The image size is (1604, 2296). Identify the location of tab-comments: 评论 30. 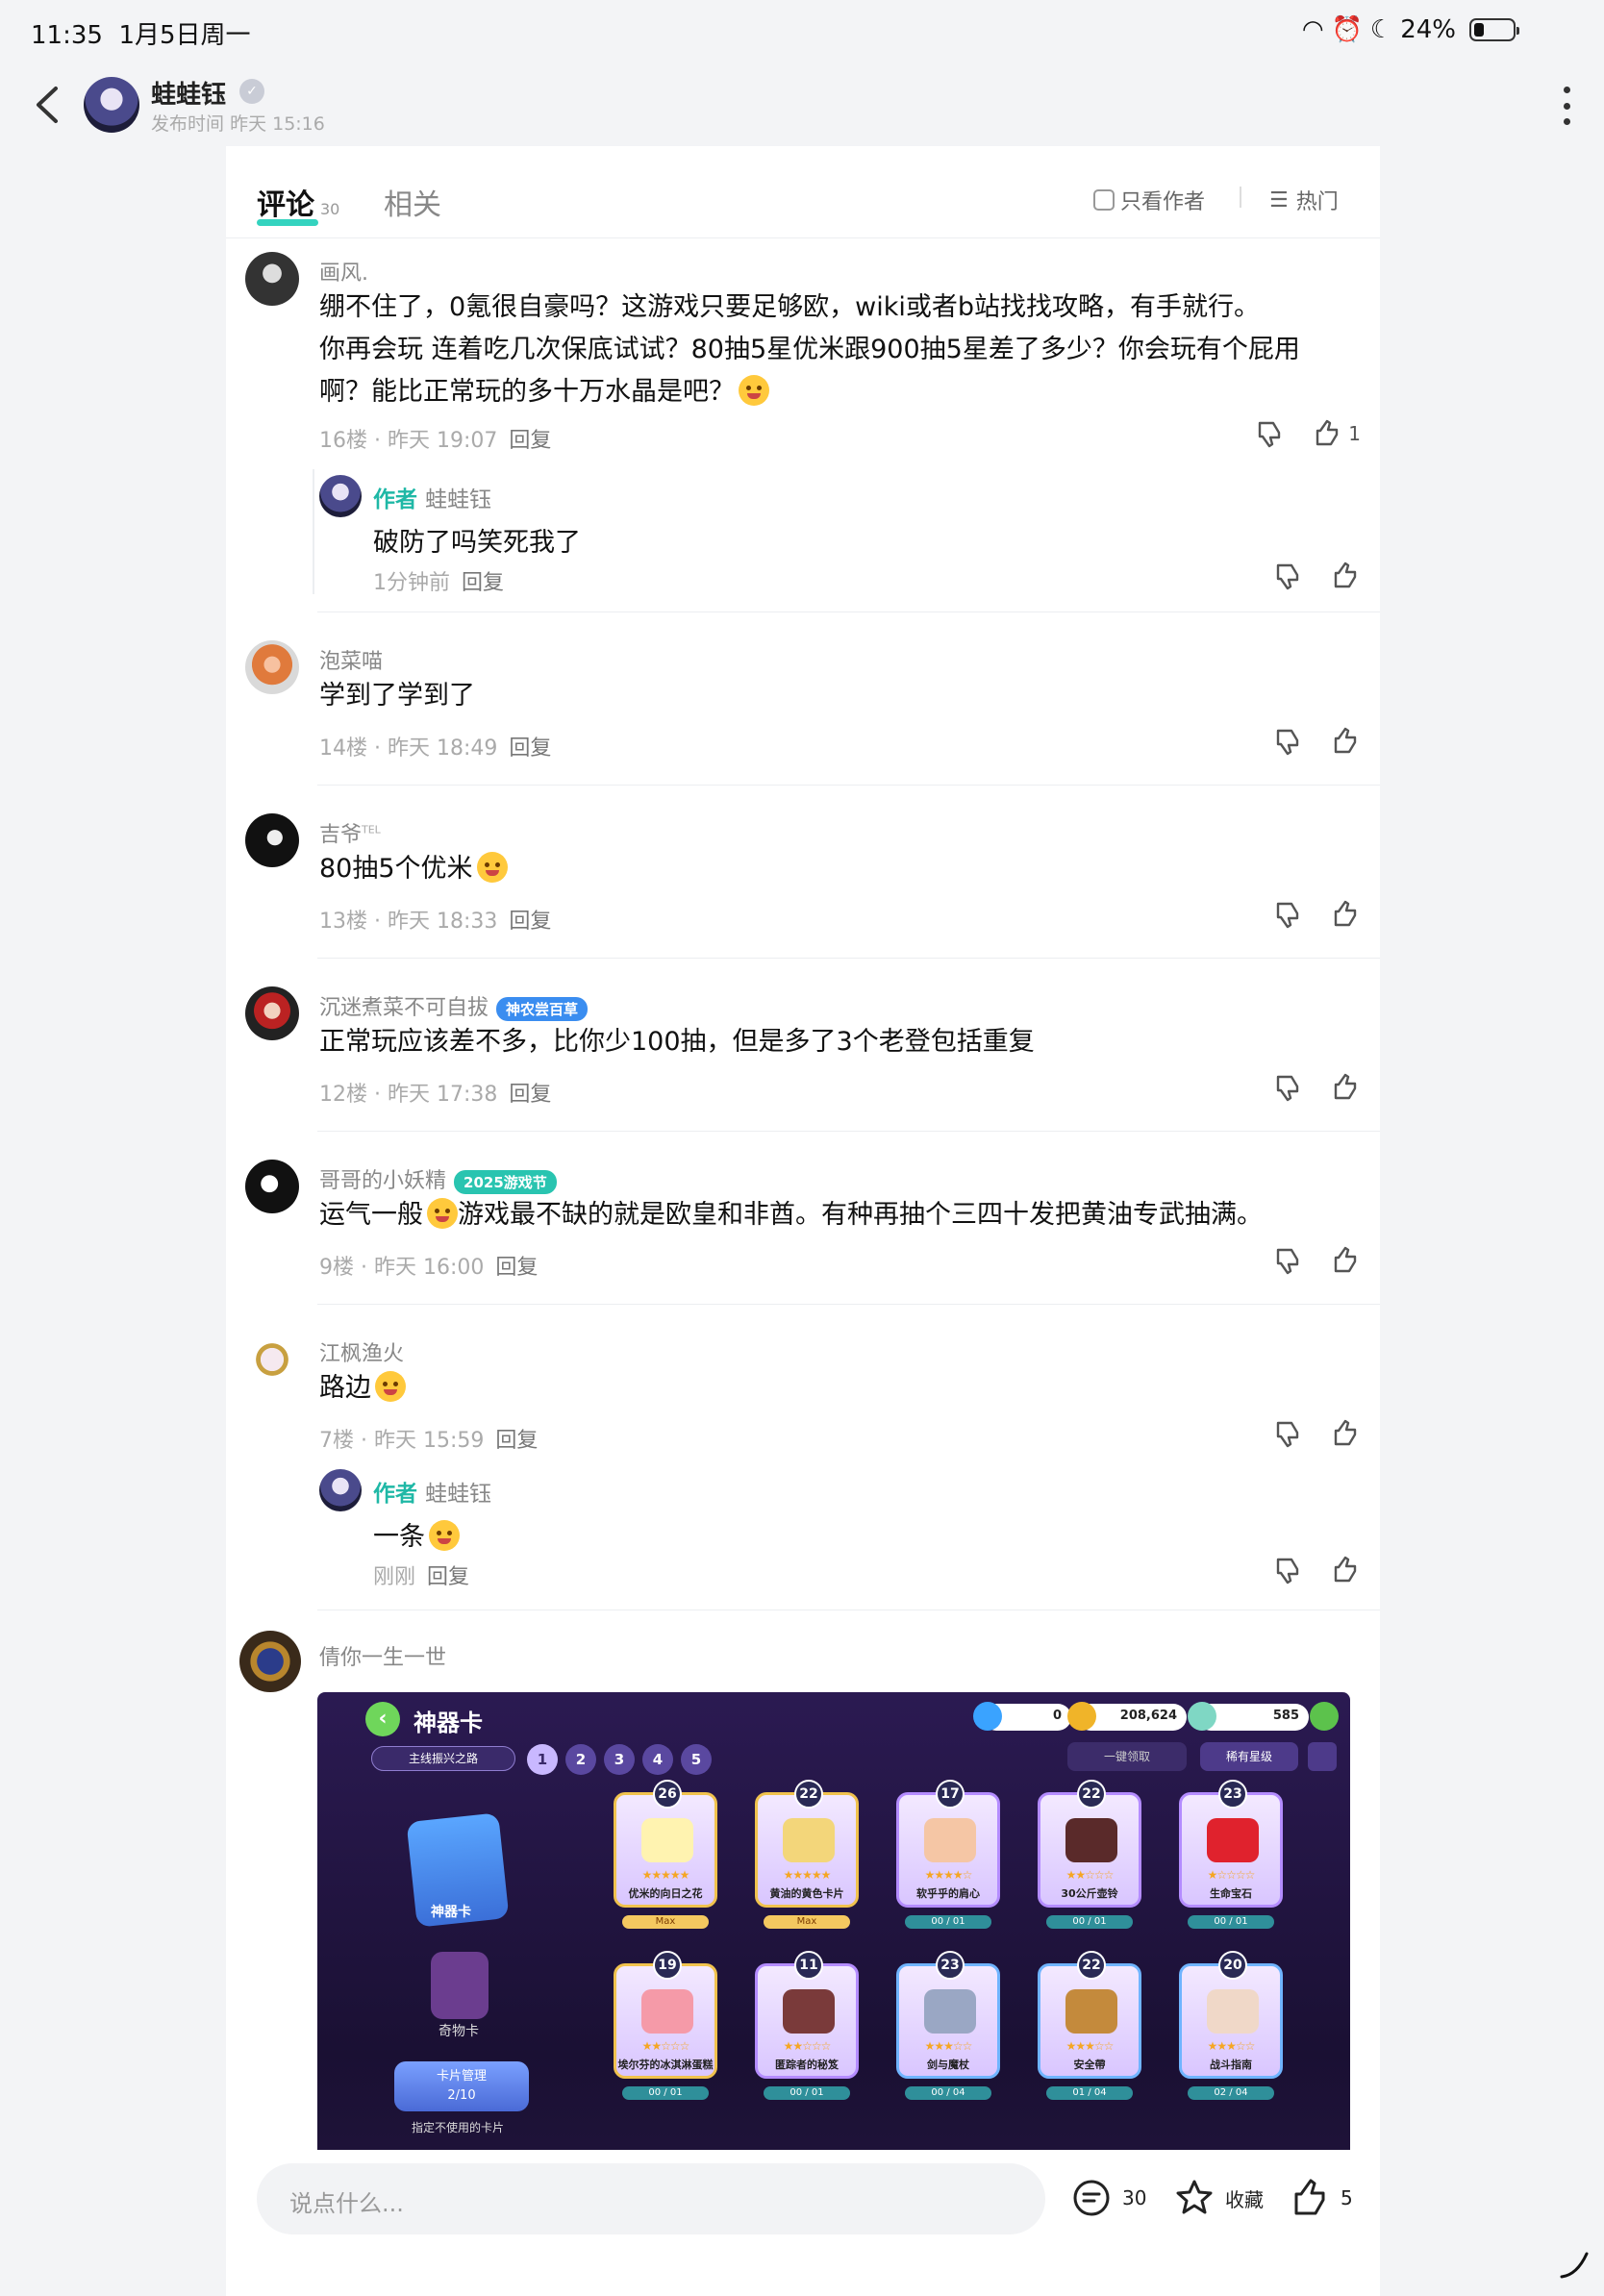
(298, 202).